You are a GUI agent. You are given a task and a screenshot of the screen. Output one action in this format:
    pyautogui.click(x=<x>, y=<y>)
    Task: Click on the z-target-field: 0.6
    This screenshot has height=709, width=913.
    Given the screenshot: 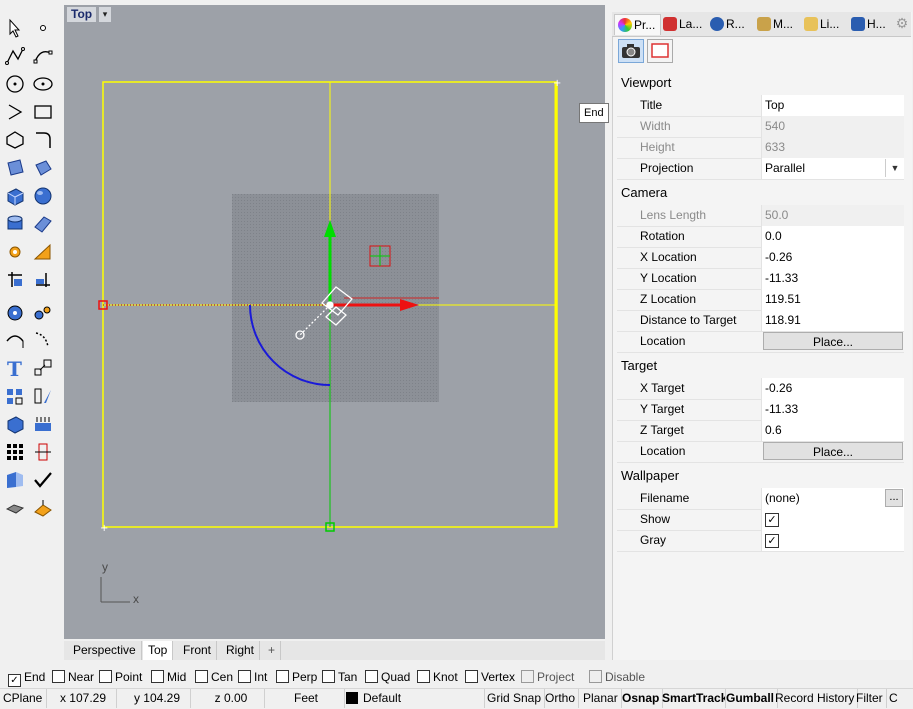 What is the action you would take?
    pyautogui.click(x=832, y=430)
    